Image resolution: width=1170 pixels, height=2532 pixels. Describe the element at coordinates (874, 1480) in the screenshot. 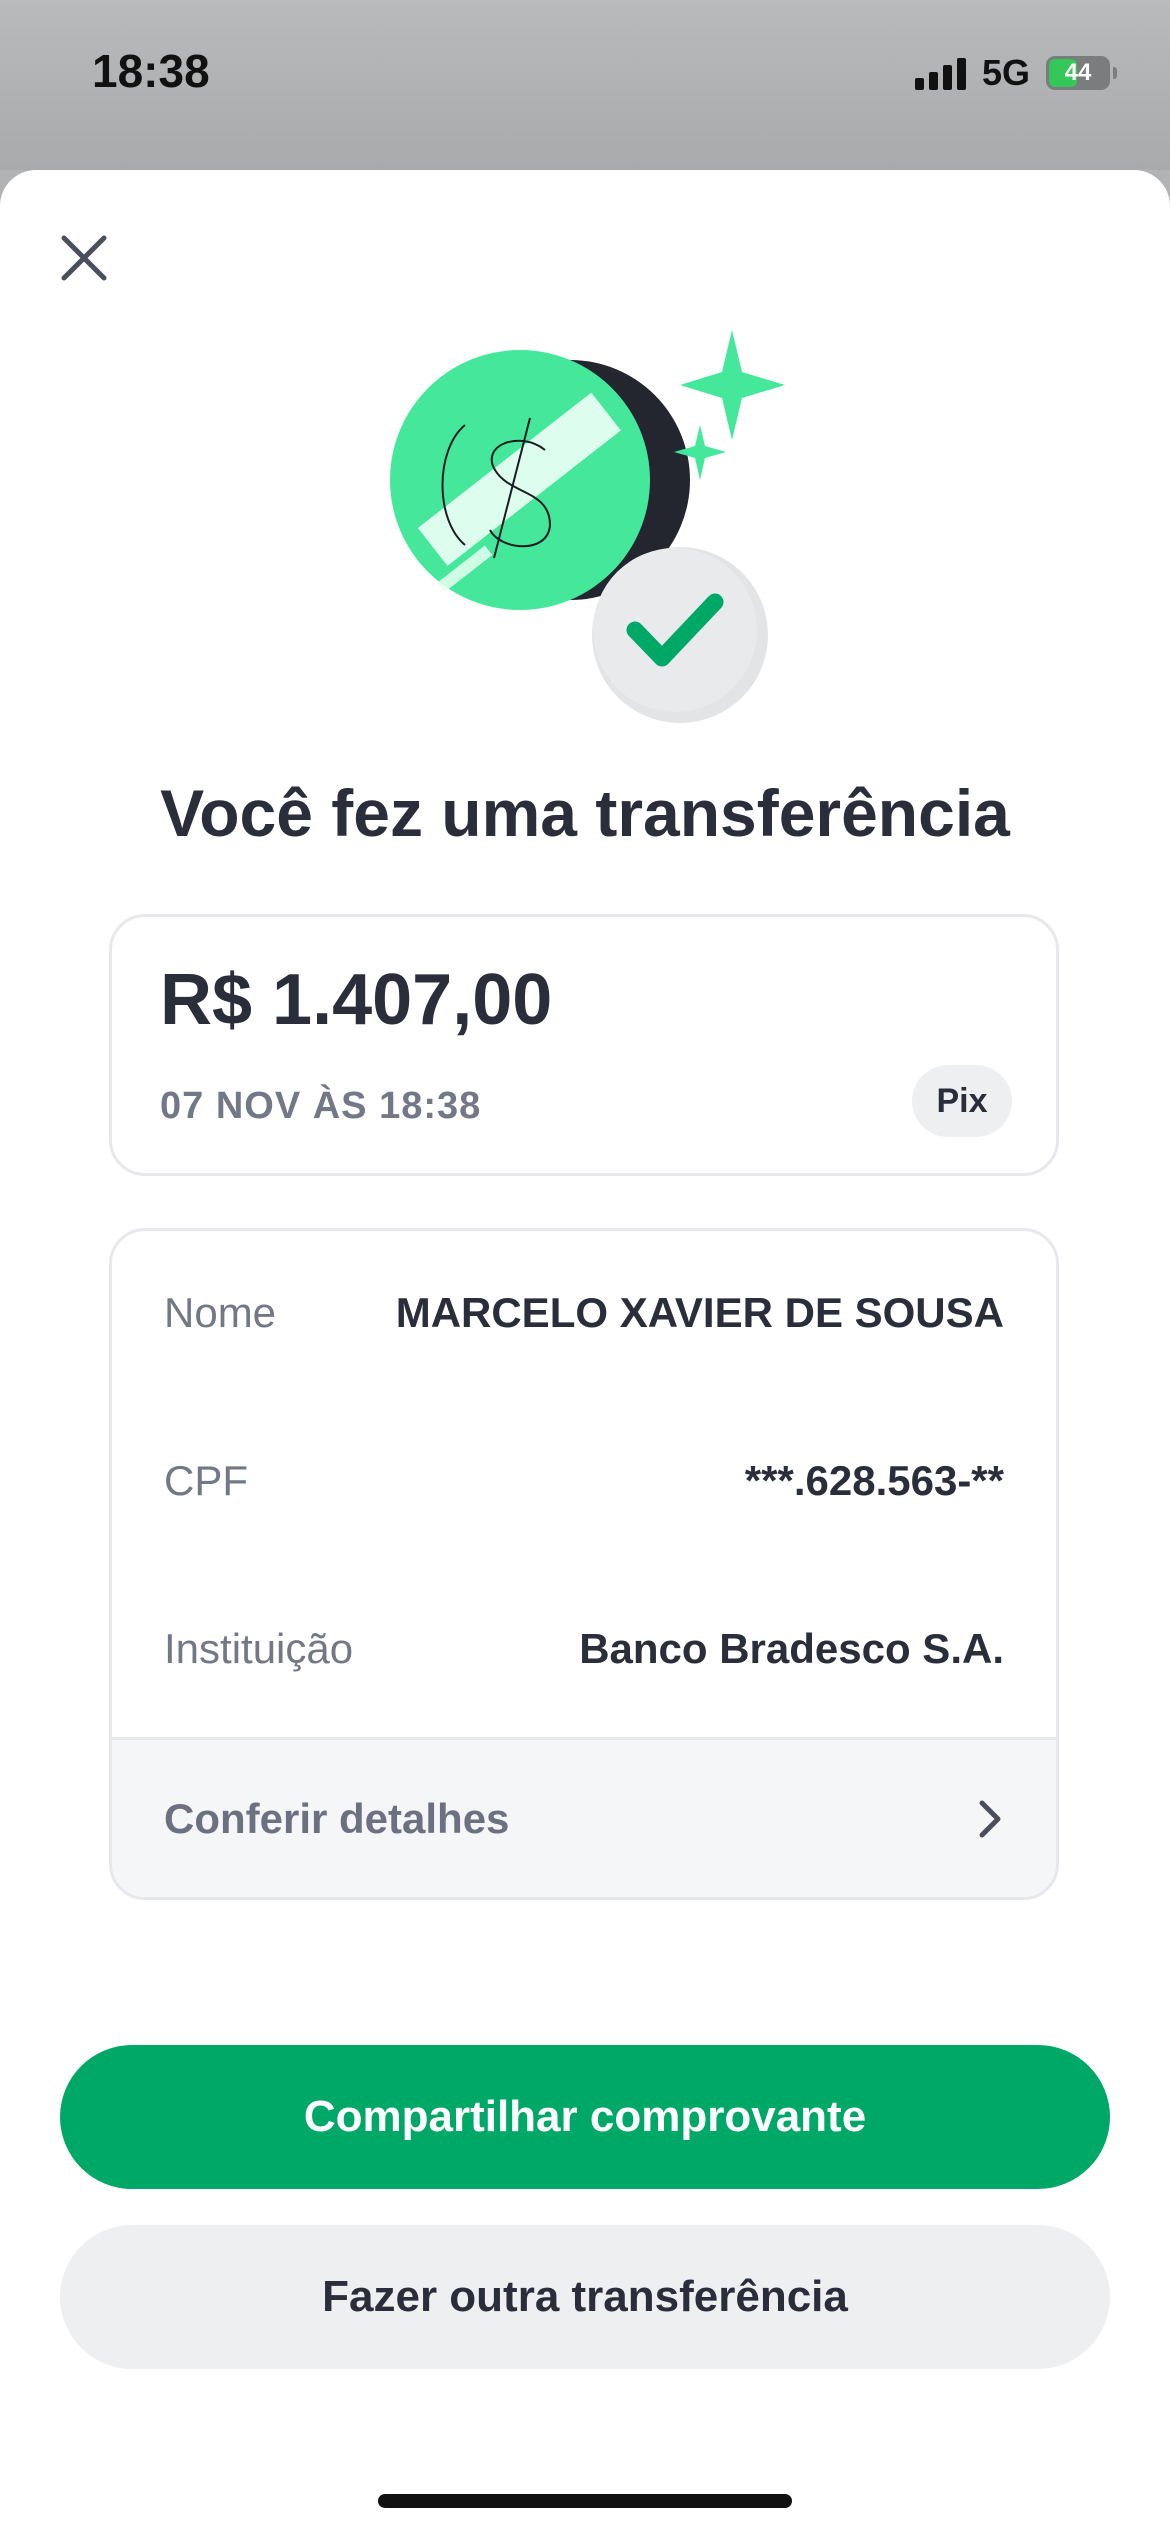

I see `detail-value: ***.628.563-**` at that location.